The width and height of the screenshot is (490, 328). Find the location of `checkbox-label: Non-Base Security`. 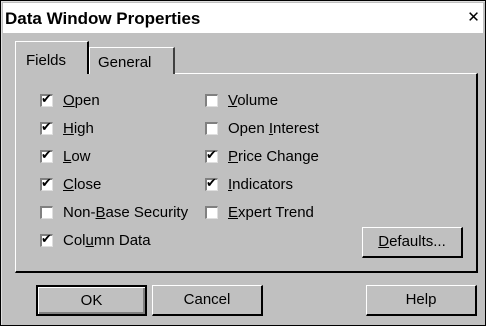

checkbox-label: Non-Base Security is located at coordinates (126, 212).